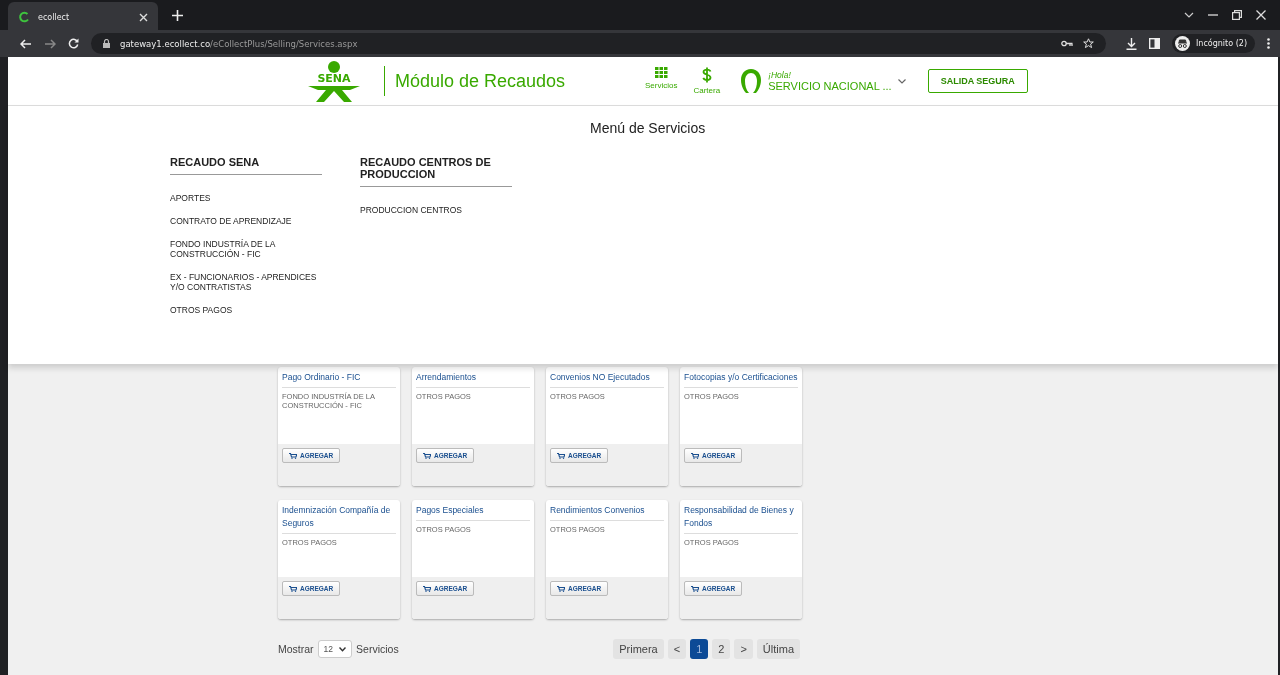 The image size is (1280, 675). I want to click on menu-item: APORTES, so click(250, 198).